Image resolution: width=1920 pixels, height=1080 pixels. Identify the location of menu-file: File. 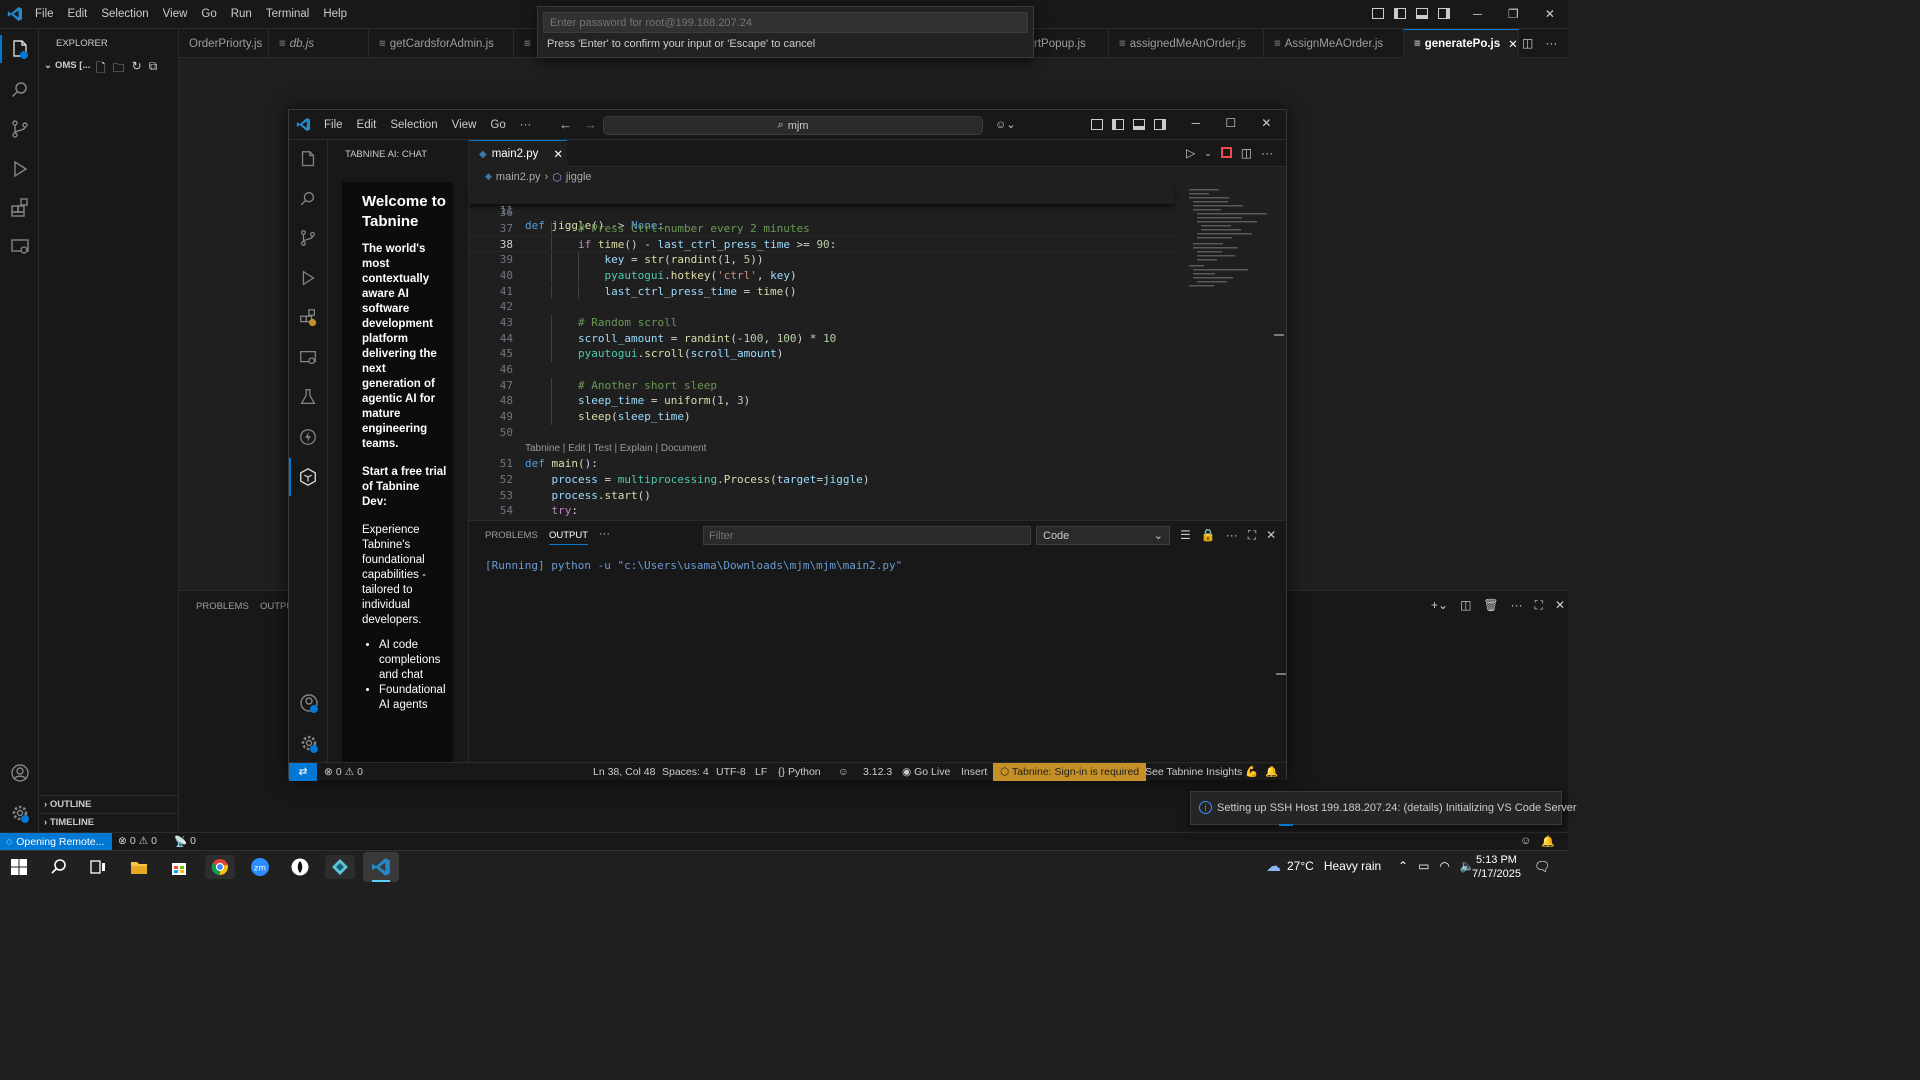
(333, 125).